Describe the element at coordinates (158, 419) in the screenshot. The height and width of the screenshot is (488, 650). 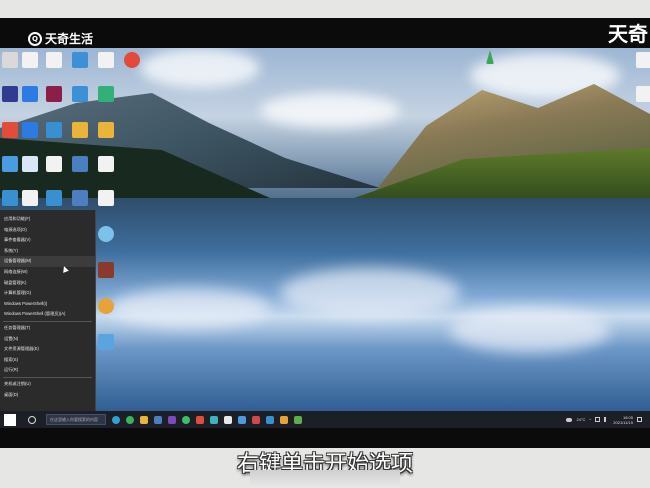
I see `store-icon` at that location.